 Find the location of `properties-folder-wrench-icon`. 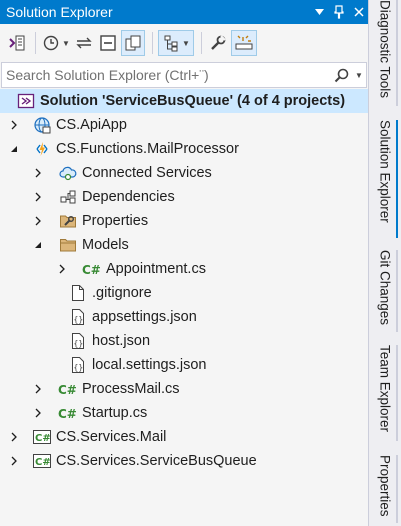

properties-folder-wrench-icon is located at coordinates (68, 221).